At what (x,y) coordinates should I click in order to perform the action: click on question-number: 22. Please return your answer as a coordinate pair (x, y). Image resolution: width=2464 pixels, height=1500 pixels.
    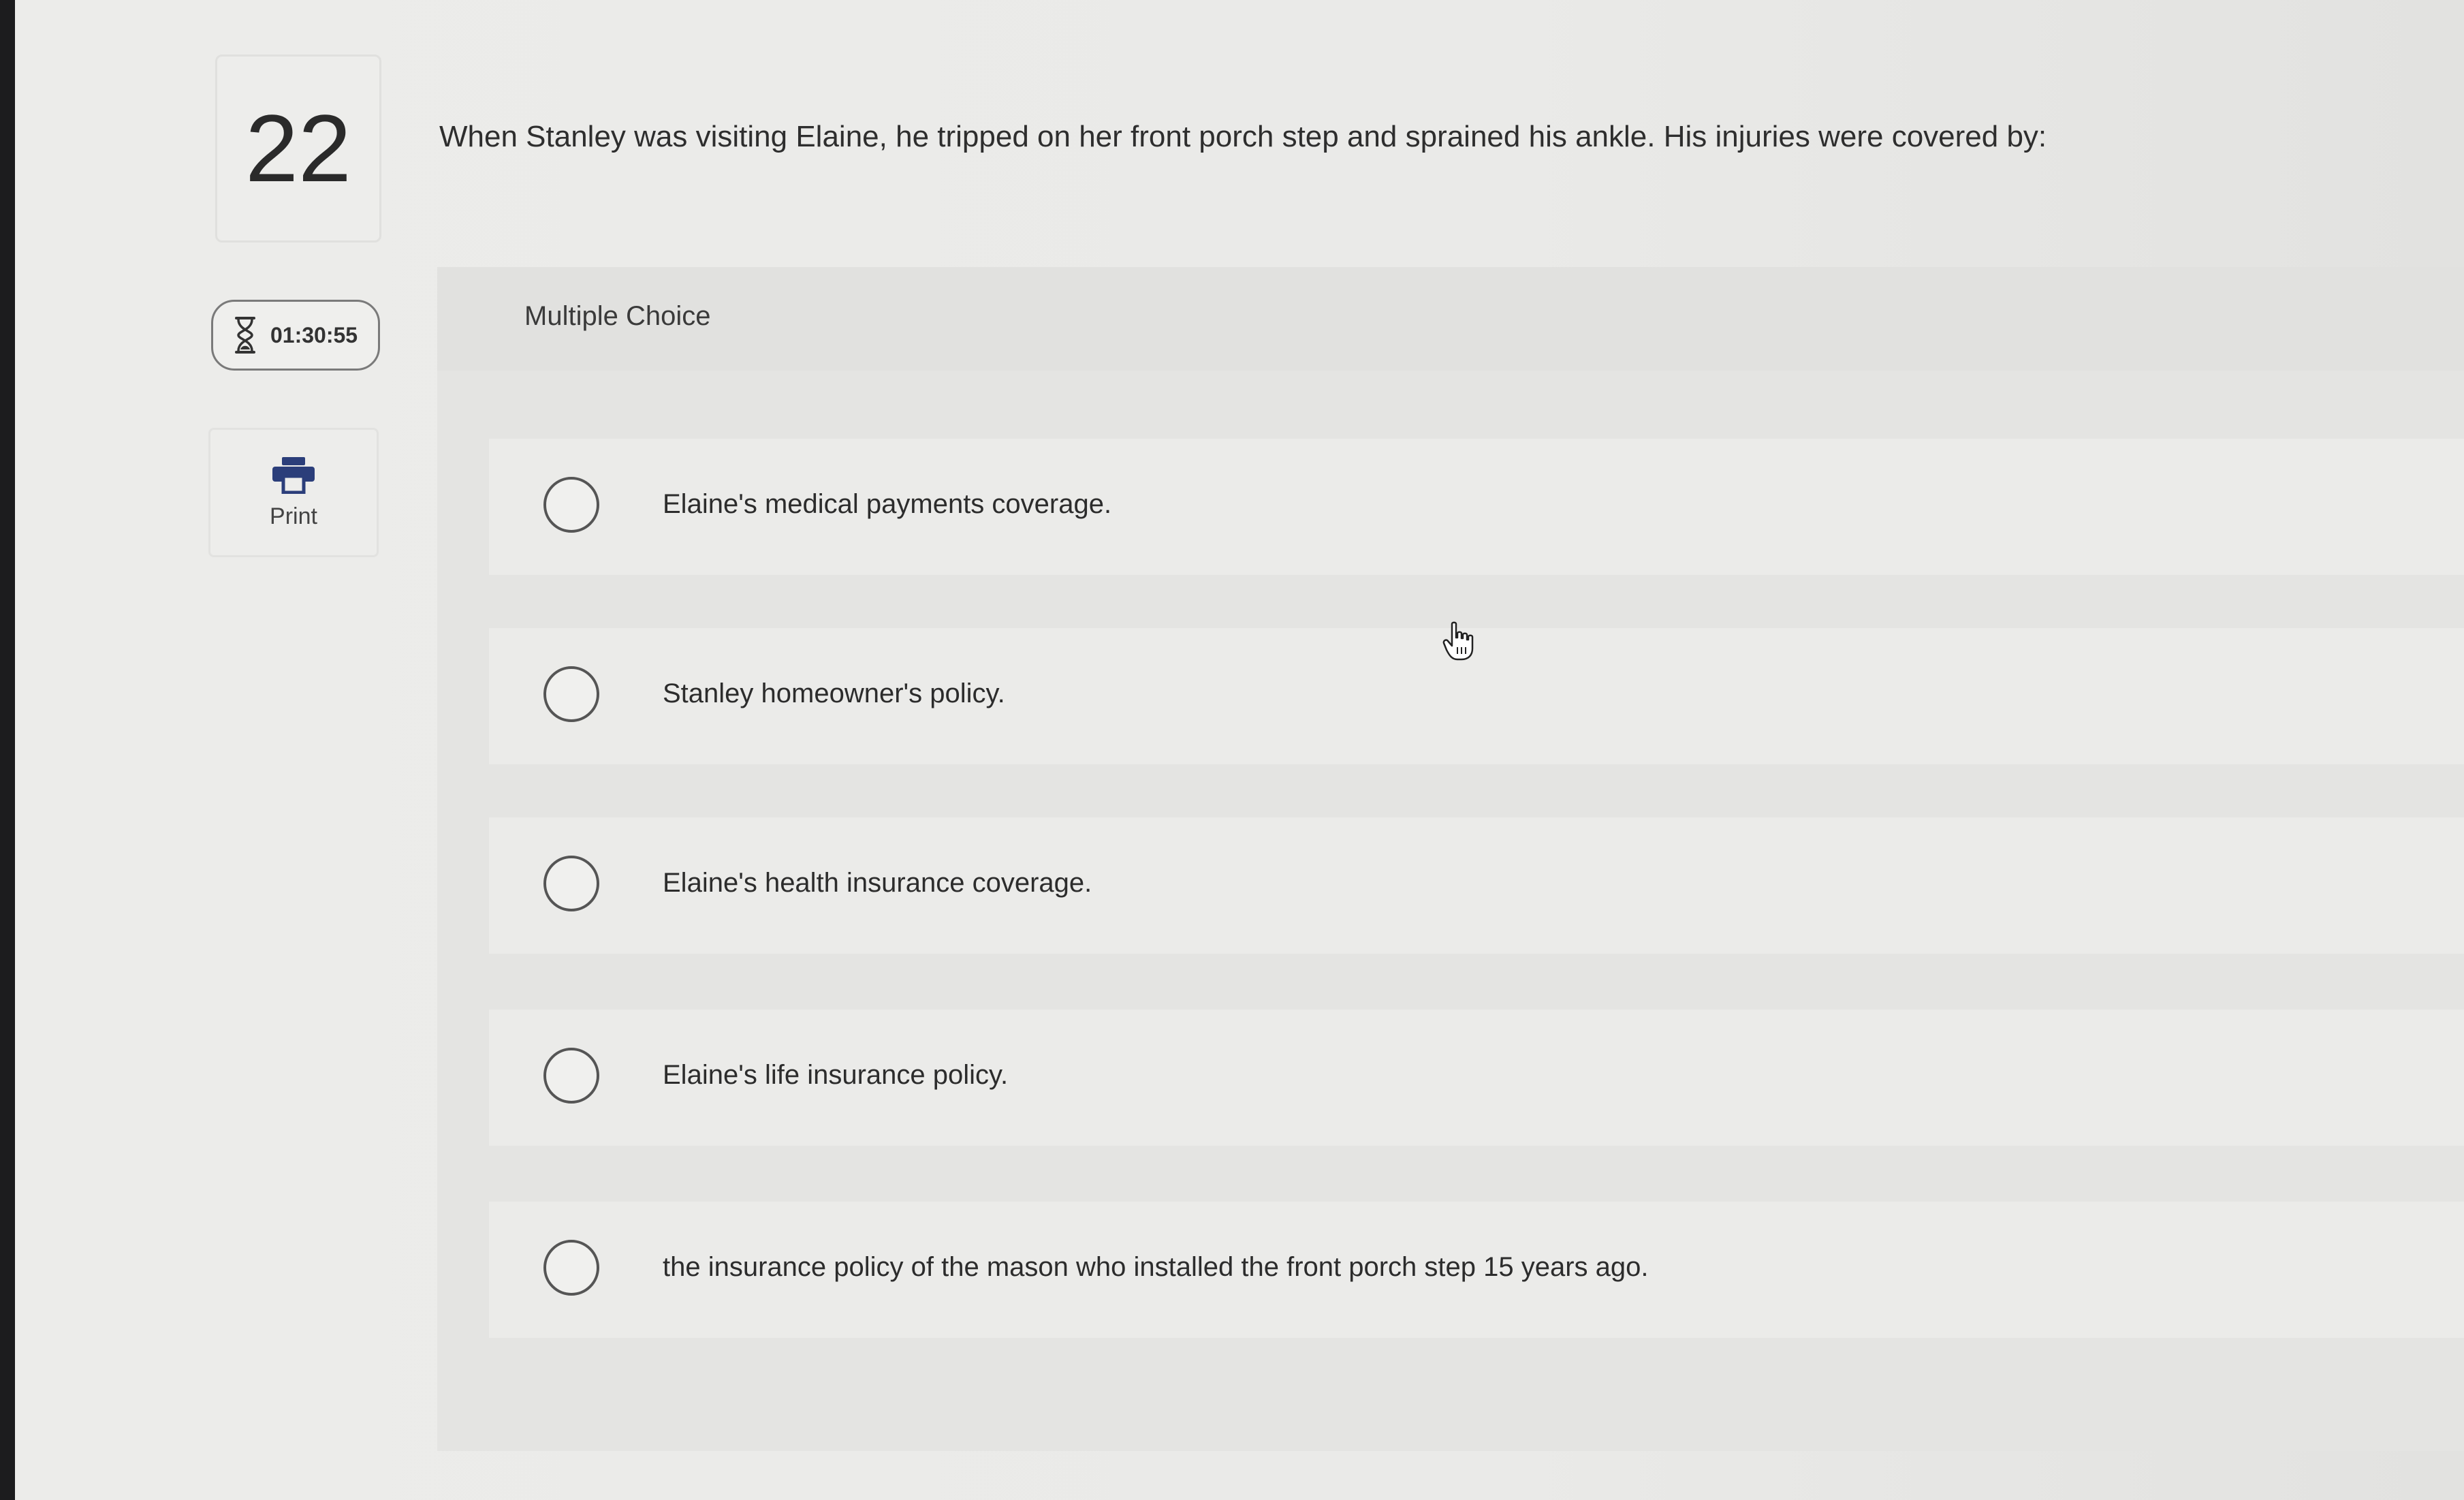
    Looking at the image, I should click on (298, 148).